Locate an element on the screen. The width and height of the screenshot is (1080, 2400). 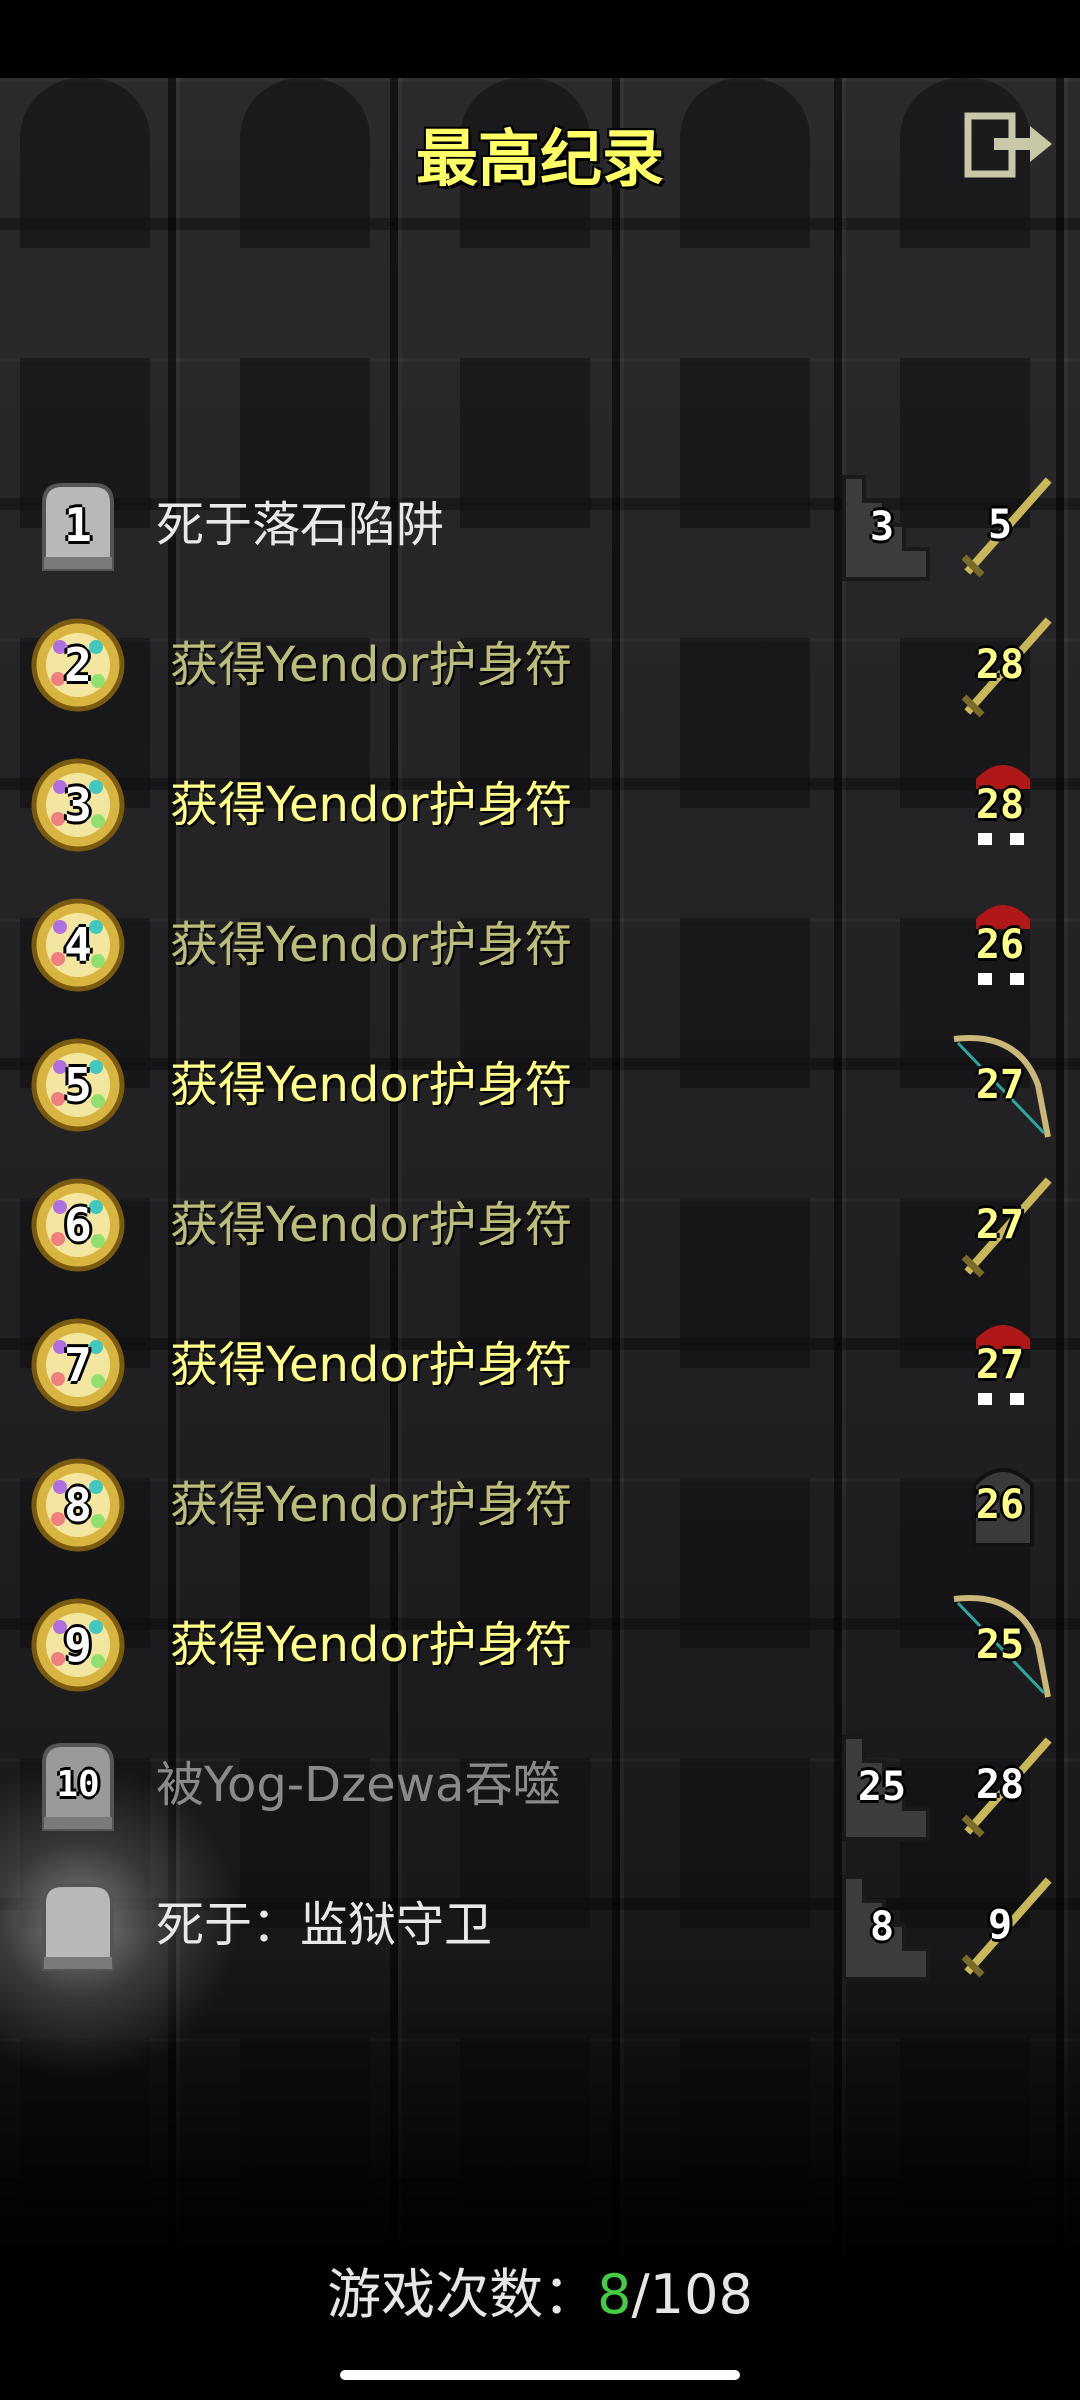
rank-number: 9 is located at coordinates (78, 1645).